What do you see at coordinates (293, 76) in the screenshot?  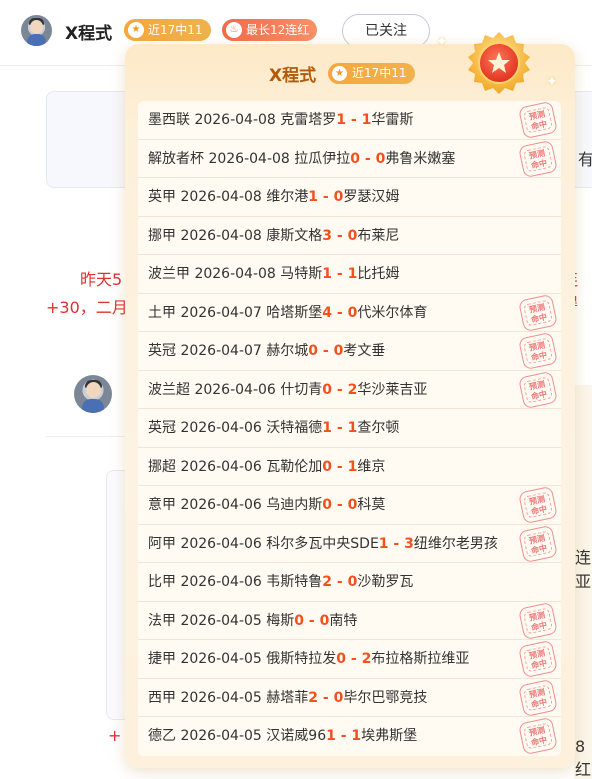 I see `popover-title: X程式` at bounding box center [293, 76].